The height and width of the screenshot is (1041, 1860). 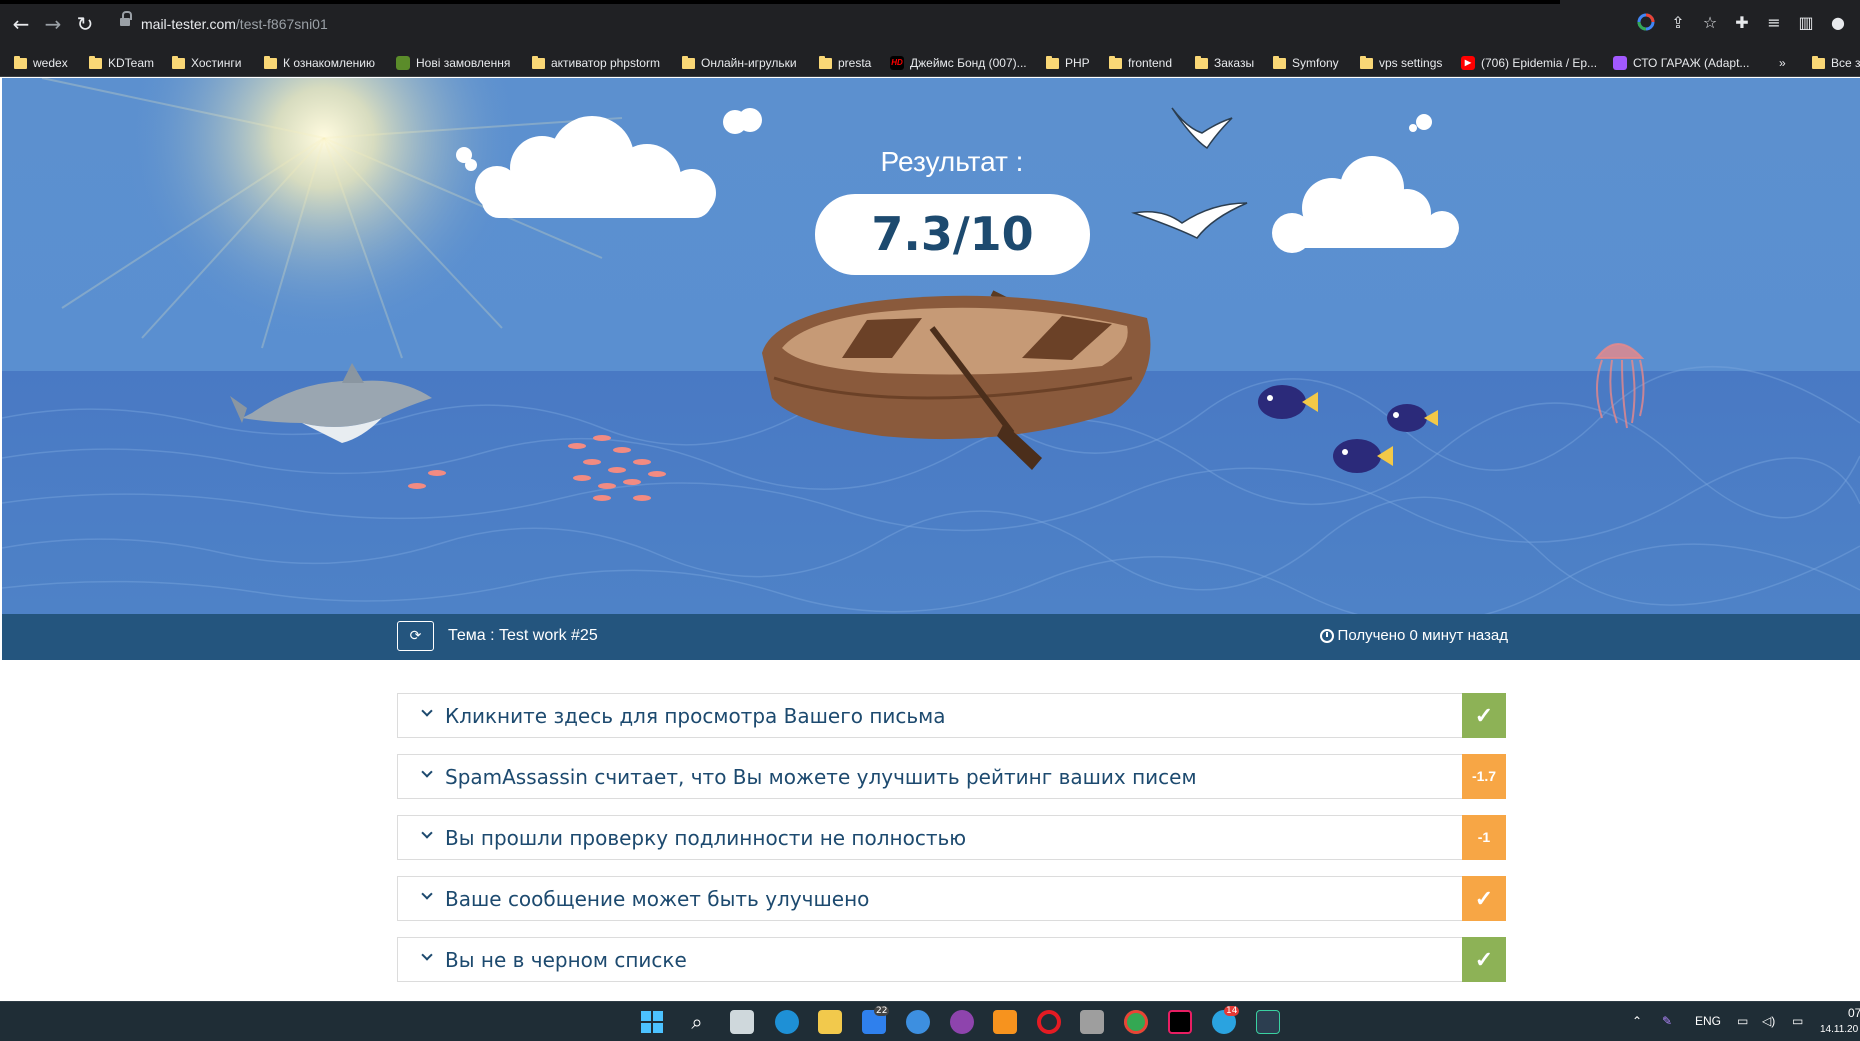 What do you see at coordinates (1326, 635) in the screenshot?
I see `clock-icon` at bounding box center [1326, 635].